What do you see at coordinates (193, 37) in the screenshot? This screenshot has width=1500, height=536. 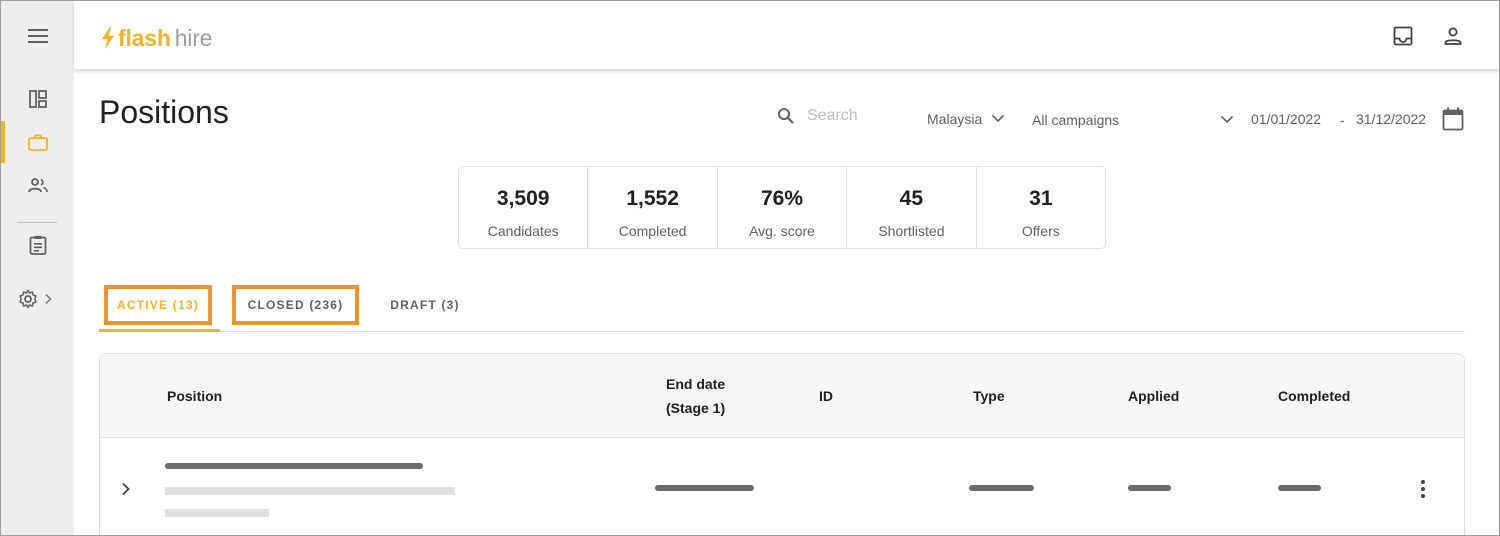 I see `logo-hire-text: hire` at bounding box center [193, 37].